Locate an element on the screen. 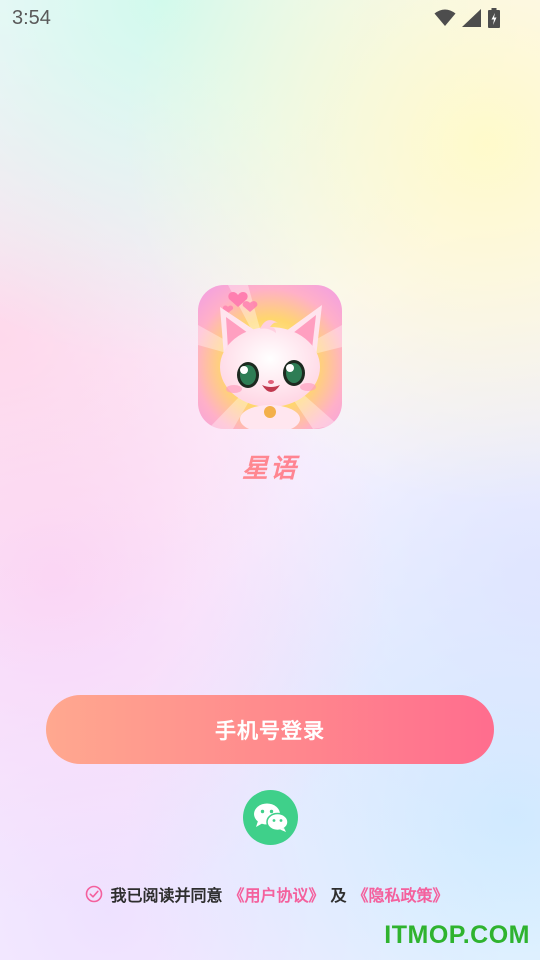 This screenshot has width=540, height=960. agreement-prefix: 我已阅读并同意 is located at coordinates (166, 895).